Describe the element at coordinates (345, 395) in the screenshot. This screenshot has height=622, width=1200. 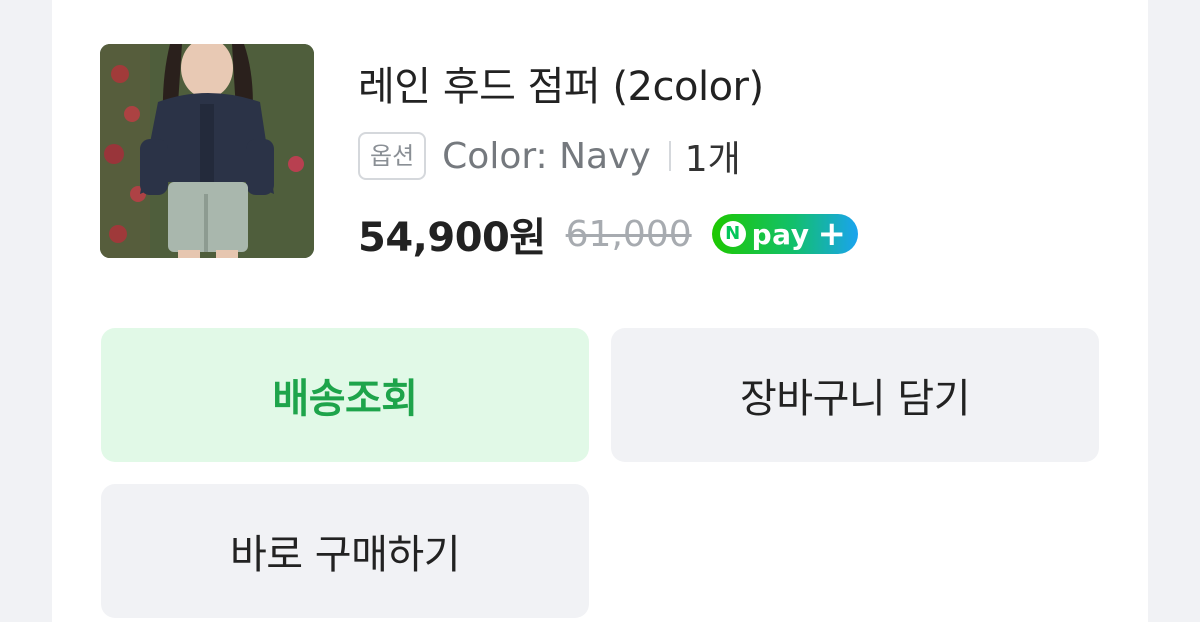
I see `delivery-tracking-button: 배송조회` at that location.